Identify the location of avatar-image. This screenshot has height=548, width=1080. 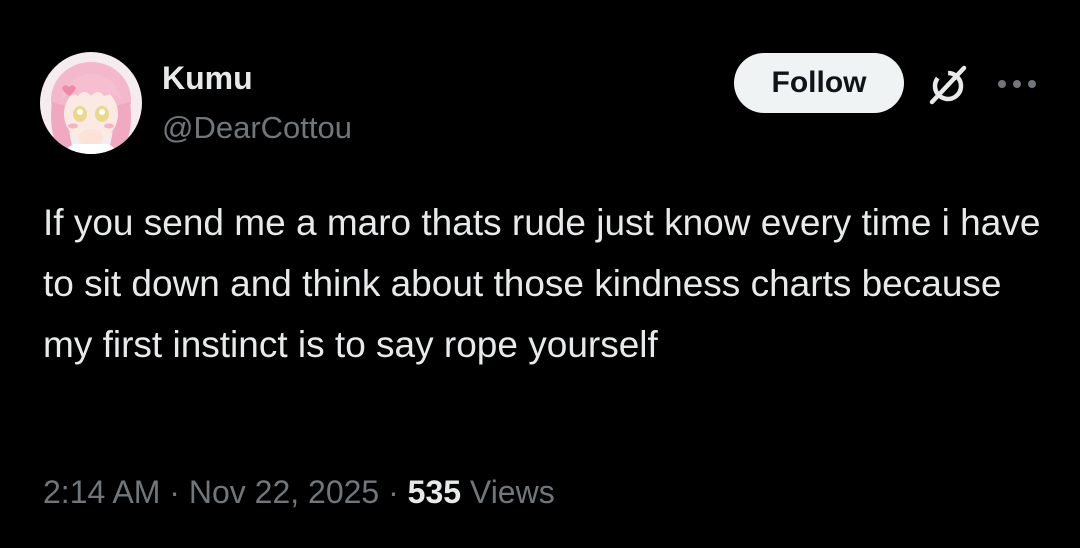
(91, 103).